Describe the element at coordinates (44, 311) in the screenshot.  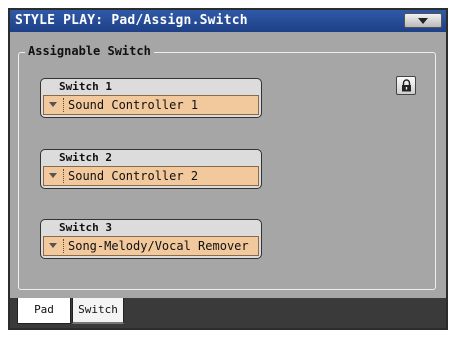
I see `tab-pad: Pad` at that location.